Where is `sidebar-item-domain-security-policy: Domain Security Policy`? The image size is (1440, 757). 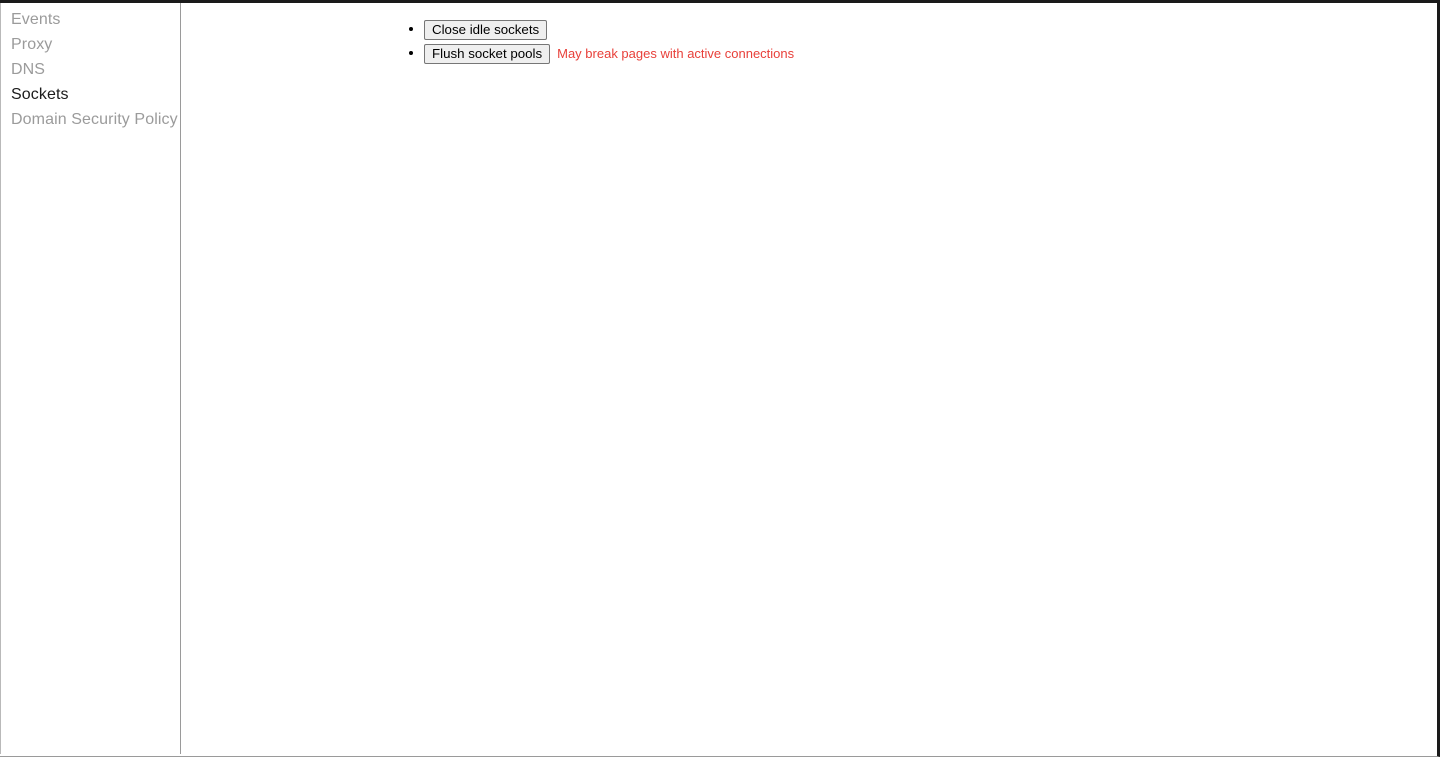
sidebar-item-domain-security-policy: Domain Security Policy is located at coordinates (90, 119).